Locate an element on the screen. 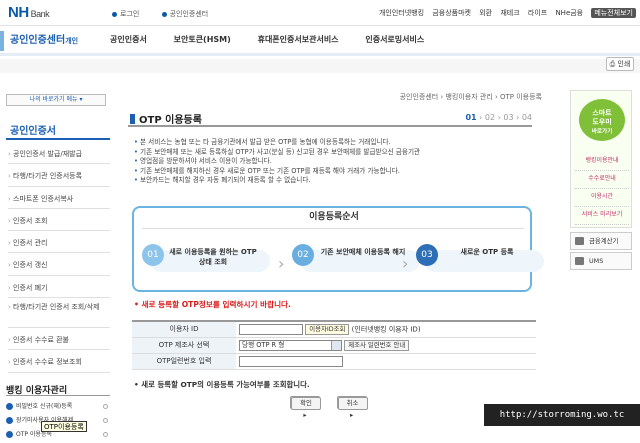 The height and width of the screenshot is (443, 640). sidebar-item-manage: 인증서 관리 is located at coordinates (59, 242).